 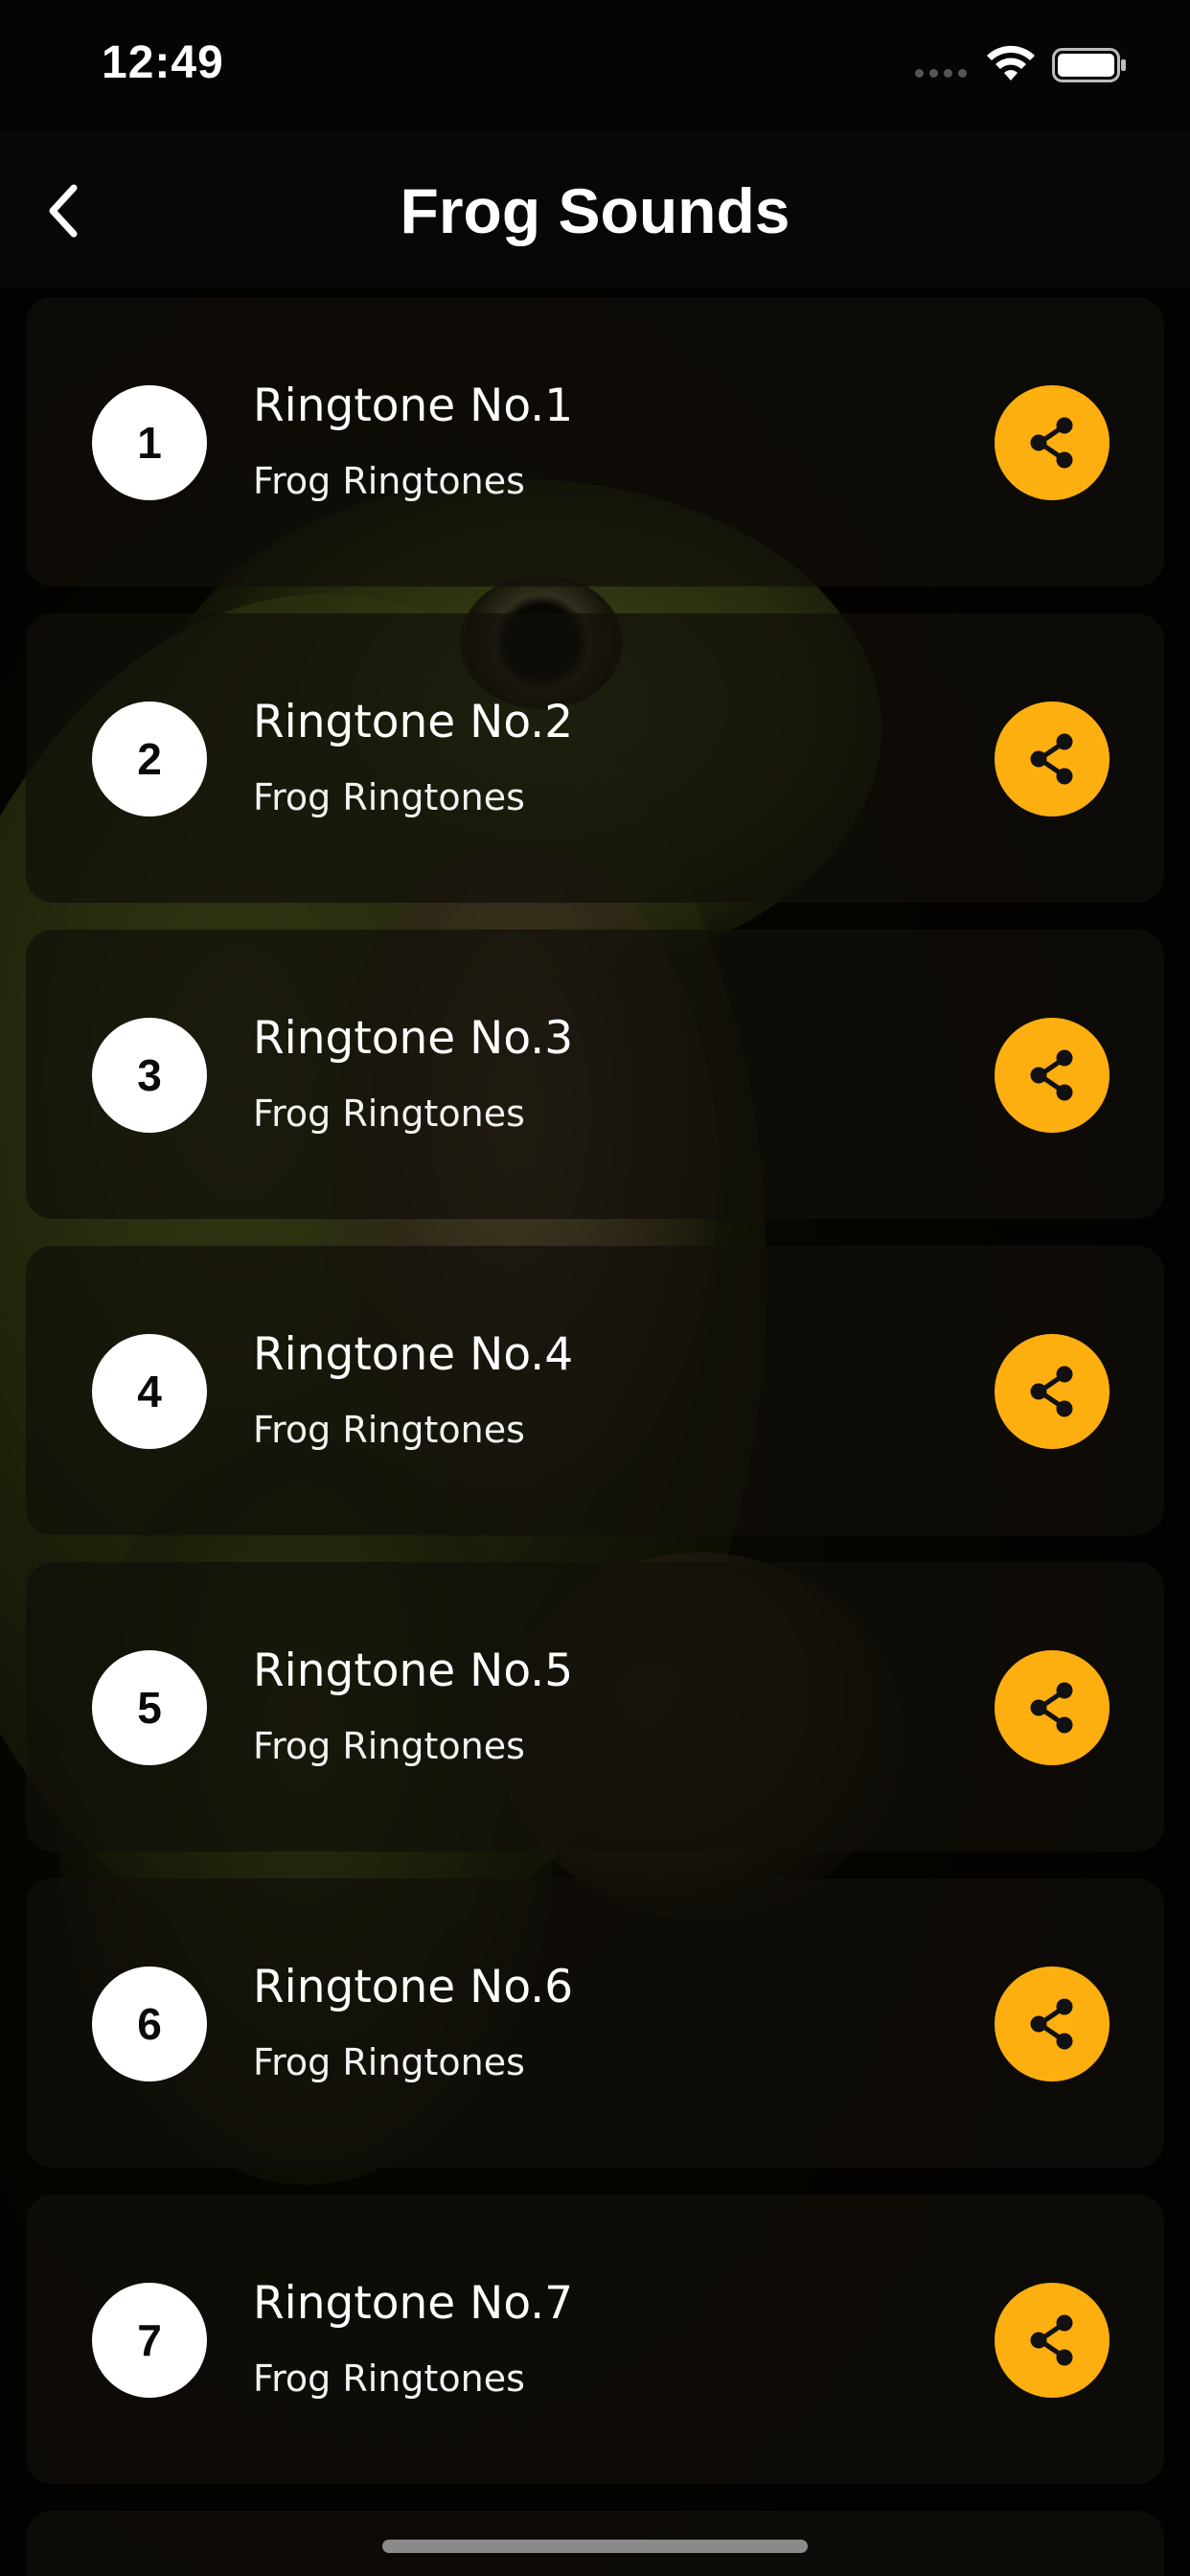 I want to click on ringtone-title: Ringtone No.5, so click(x=413, y=1670).